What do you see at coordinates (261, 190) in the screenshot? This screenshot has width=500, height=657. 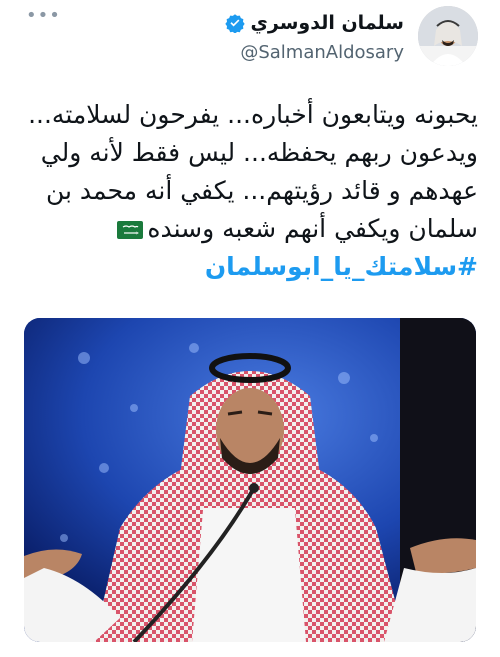 I see `tweet-line: عهدهم و قائد رؤيتهم... يكفي أنه محمد بن` at bounding box center [261, 190].